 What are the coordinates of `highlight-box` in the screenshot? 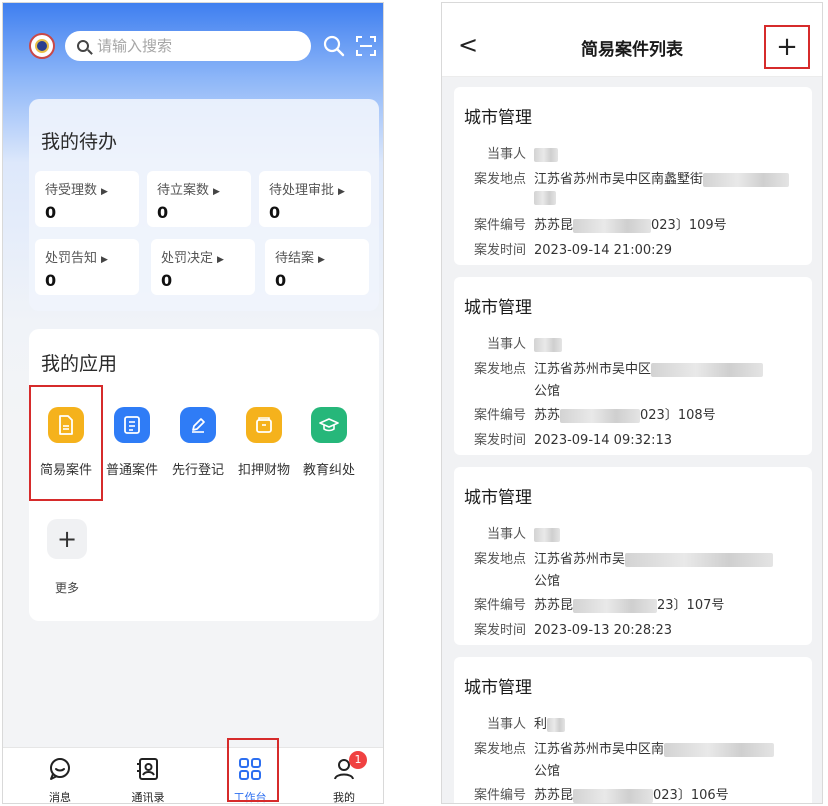 It's located at (253, 770).